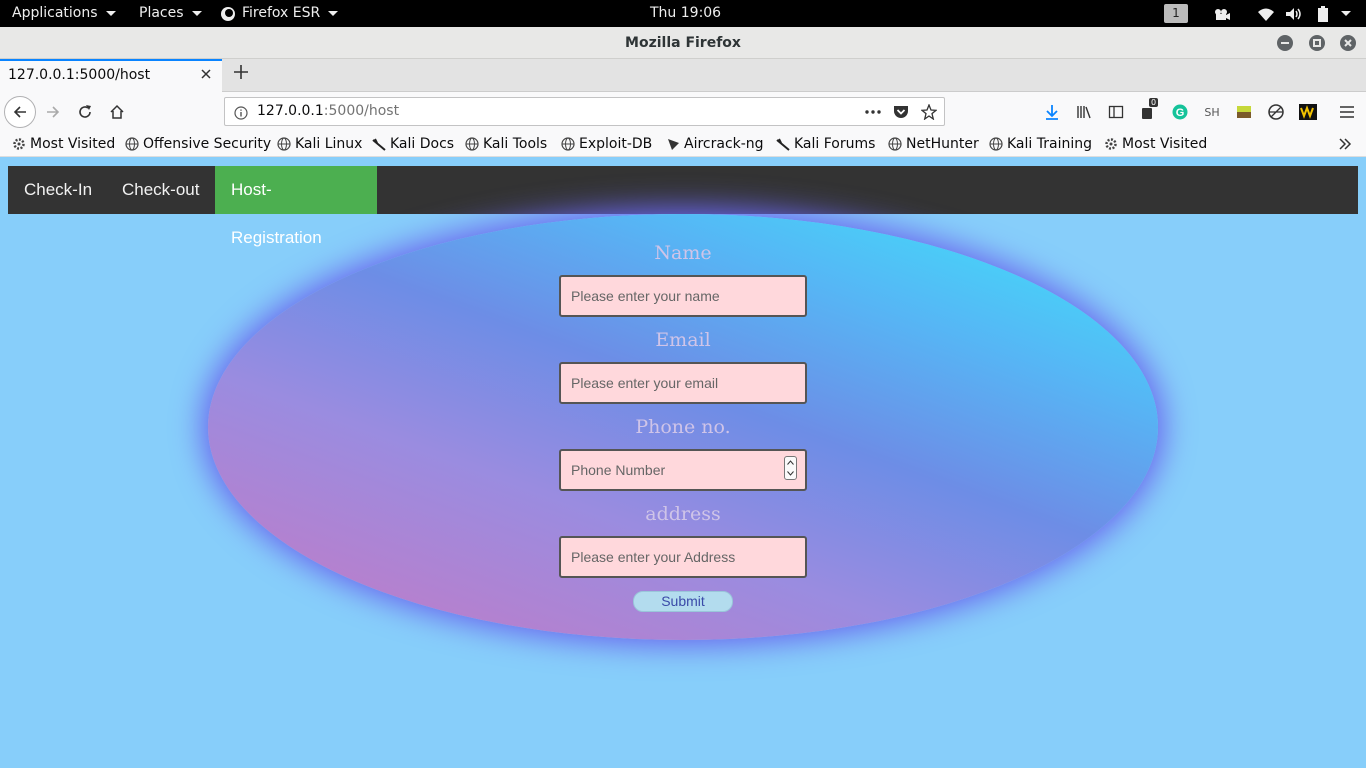 This screenshot has width=1366, height=768. I want to click on bookmark-kali-docs: Kali Docs, so click(413, 144).